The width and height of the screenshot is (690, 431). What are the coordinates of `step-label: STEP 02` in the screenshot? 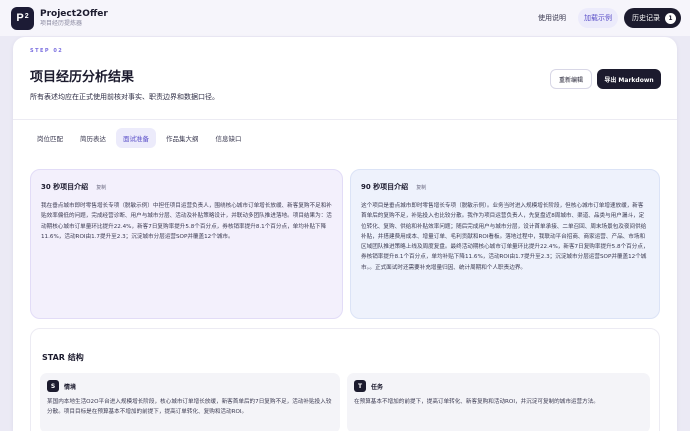 It's located at (47, 51).